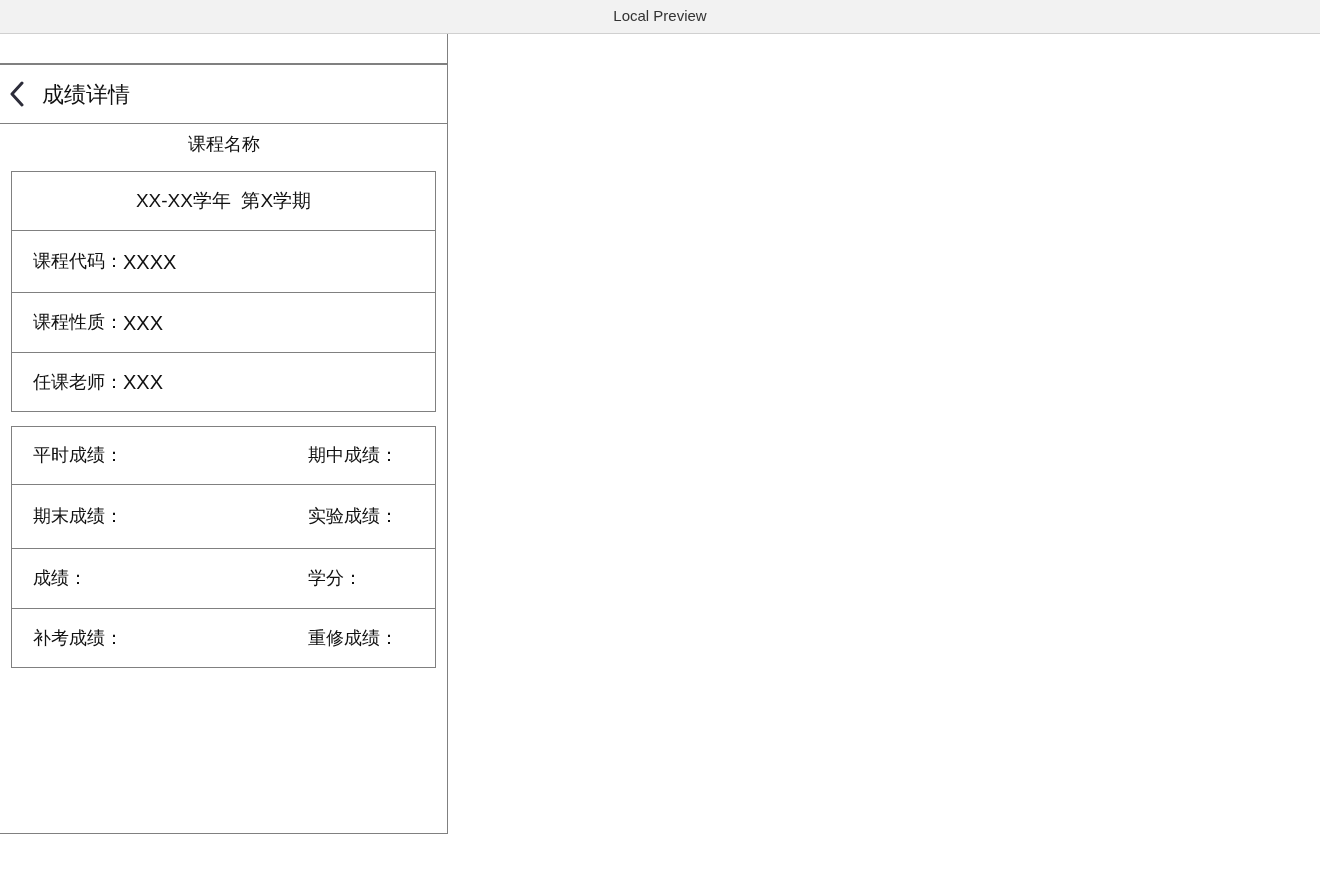 This screenshot has width=1320, height=871. I want to click on page-title: 成绩详情, so click(86, 94).